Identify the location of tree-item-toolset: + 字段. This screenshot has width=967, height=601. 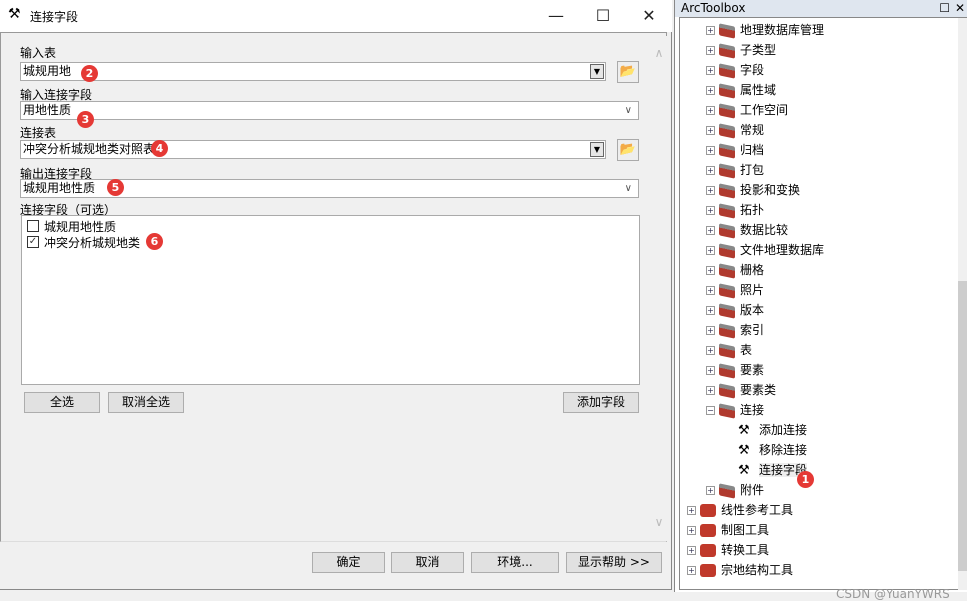
(818, 70).